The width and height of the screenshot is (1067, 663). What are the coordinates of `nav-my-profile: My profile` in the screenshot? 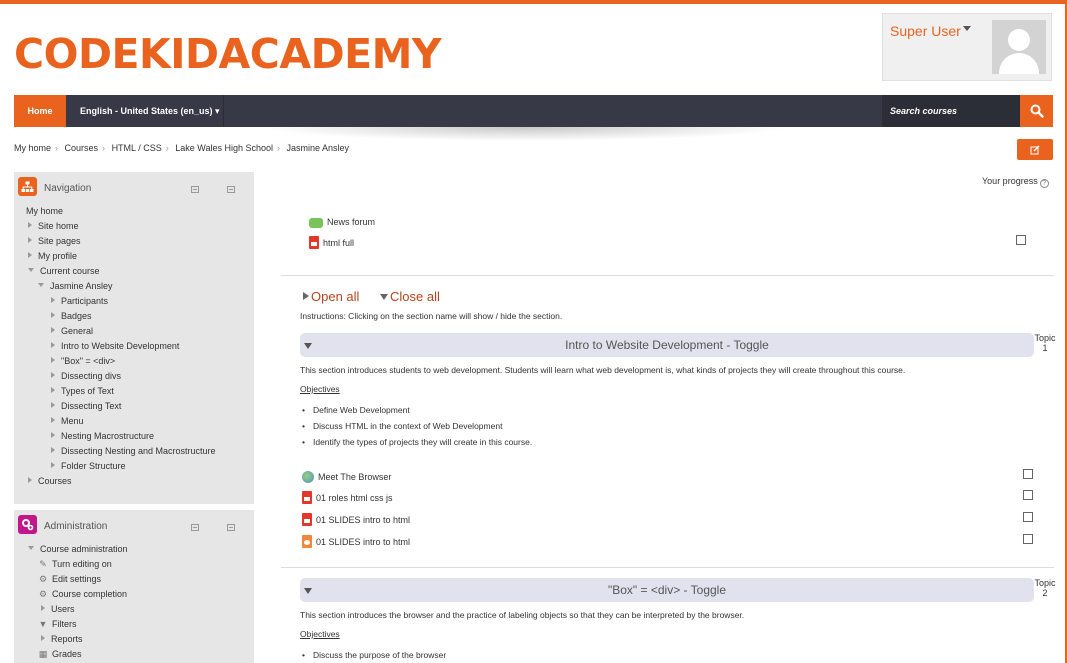 It's located at (52, 256).